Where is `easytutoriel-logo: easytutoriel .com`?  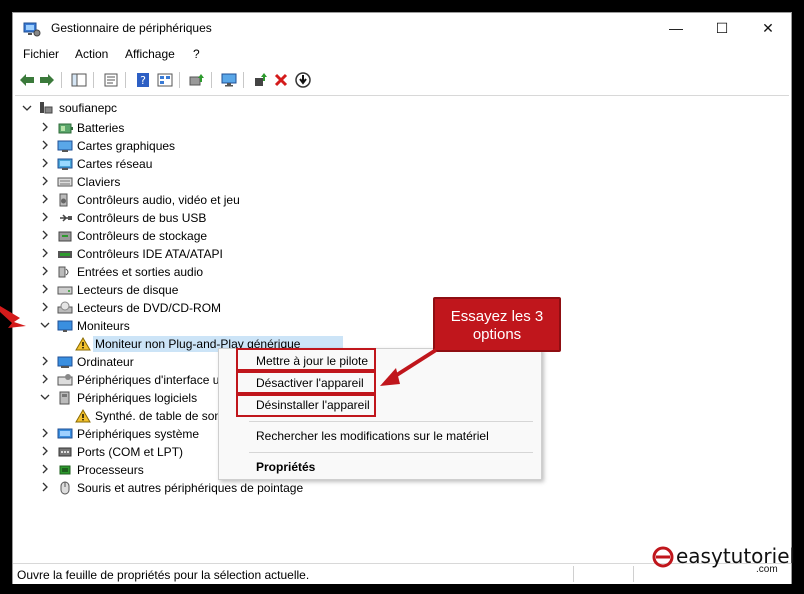
easytutoriel-logo: easytutoriel .com is located at coordinates (723, 557).